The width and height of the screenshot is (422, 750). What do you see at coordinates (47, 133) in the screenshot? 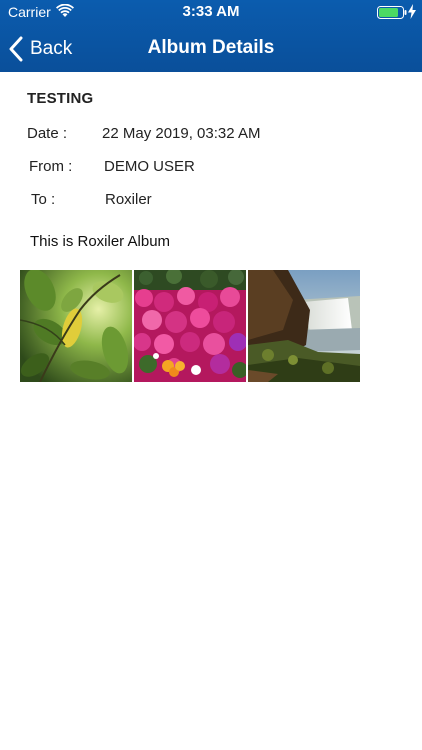
I see `date-label: Date :` at bounding box center [47, 133].